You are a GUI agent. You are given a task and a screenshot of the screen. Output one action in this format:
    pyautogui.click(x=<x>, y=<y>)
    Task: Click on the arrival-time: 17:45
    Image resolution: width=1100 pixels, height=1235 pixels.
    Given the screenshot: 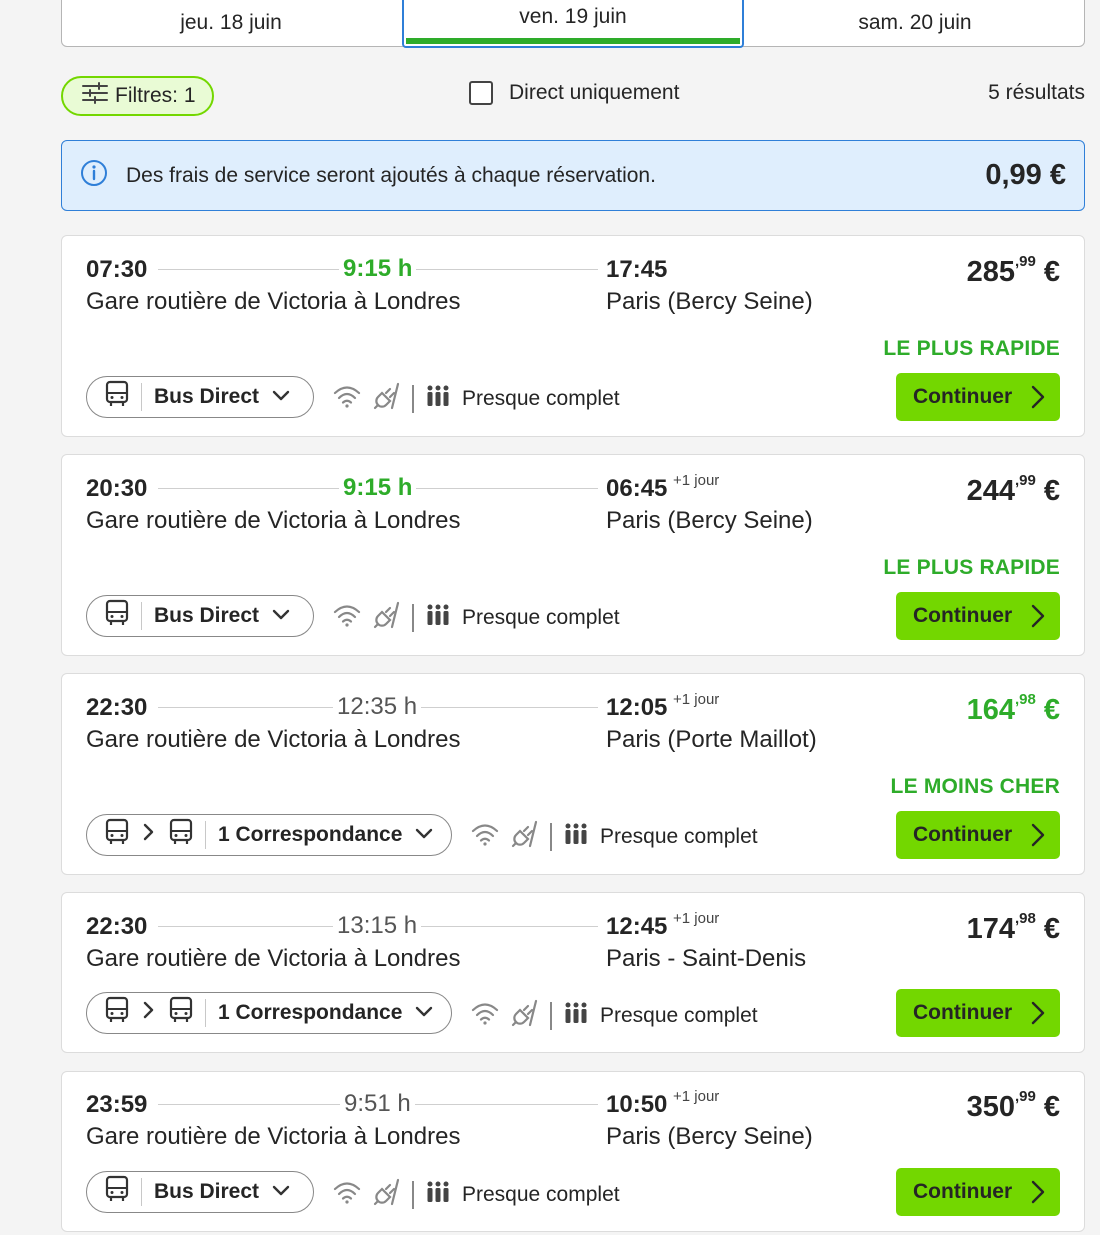 What is the action you would take?
    pyautogui.click(x=637, y=269)
    